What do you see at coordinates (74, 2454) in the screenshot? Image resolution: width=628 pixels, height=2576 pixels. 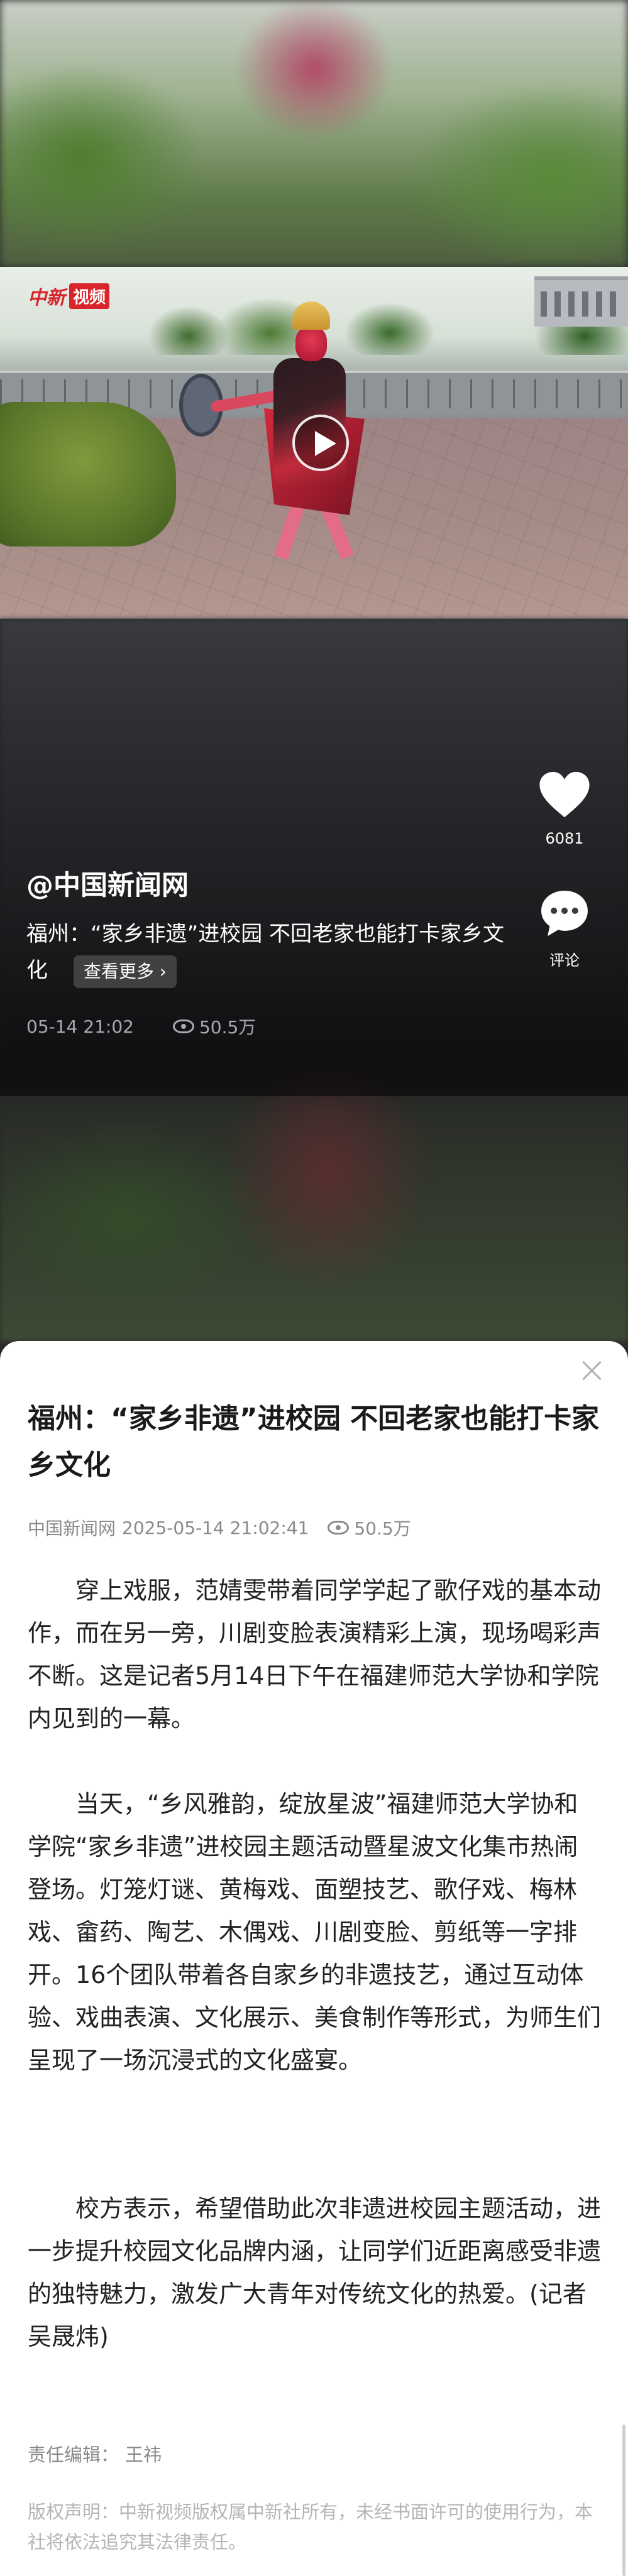 I see `editor-label: 责任编辑：` at bounding box center [74, 2454].